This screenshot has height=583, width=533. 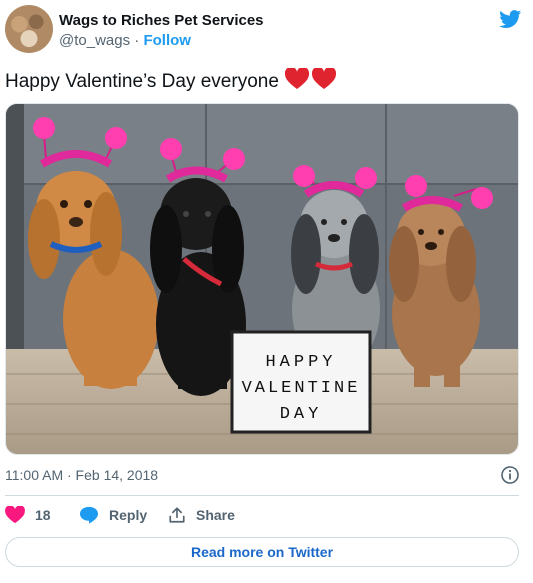 I want to click on share-label: Share, so click(x=215, y=515).